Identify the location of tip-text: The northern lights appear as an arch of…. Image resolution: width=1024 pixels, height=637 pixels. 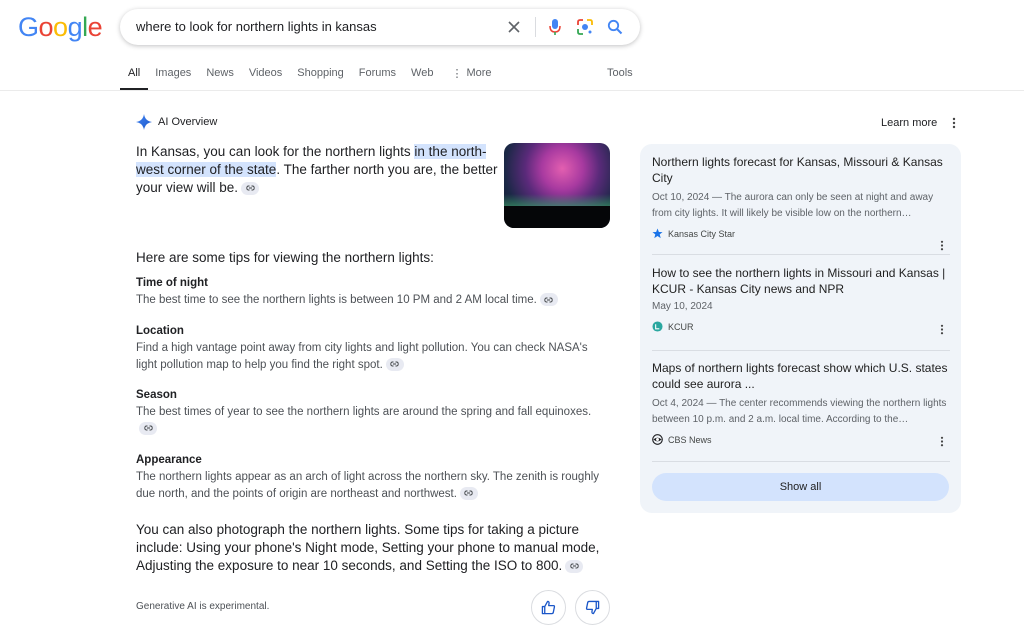
(368, 485).